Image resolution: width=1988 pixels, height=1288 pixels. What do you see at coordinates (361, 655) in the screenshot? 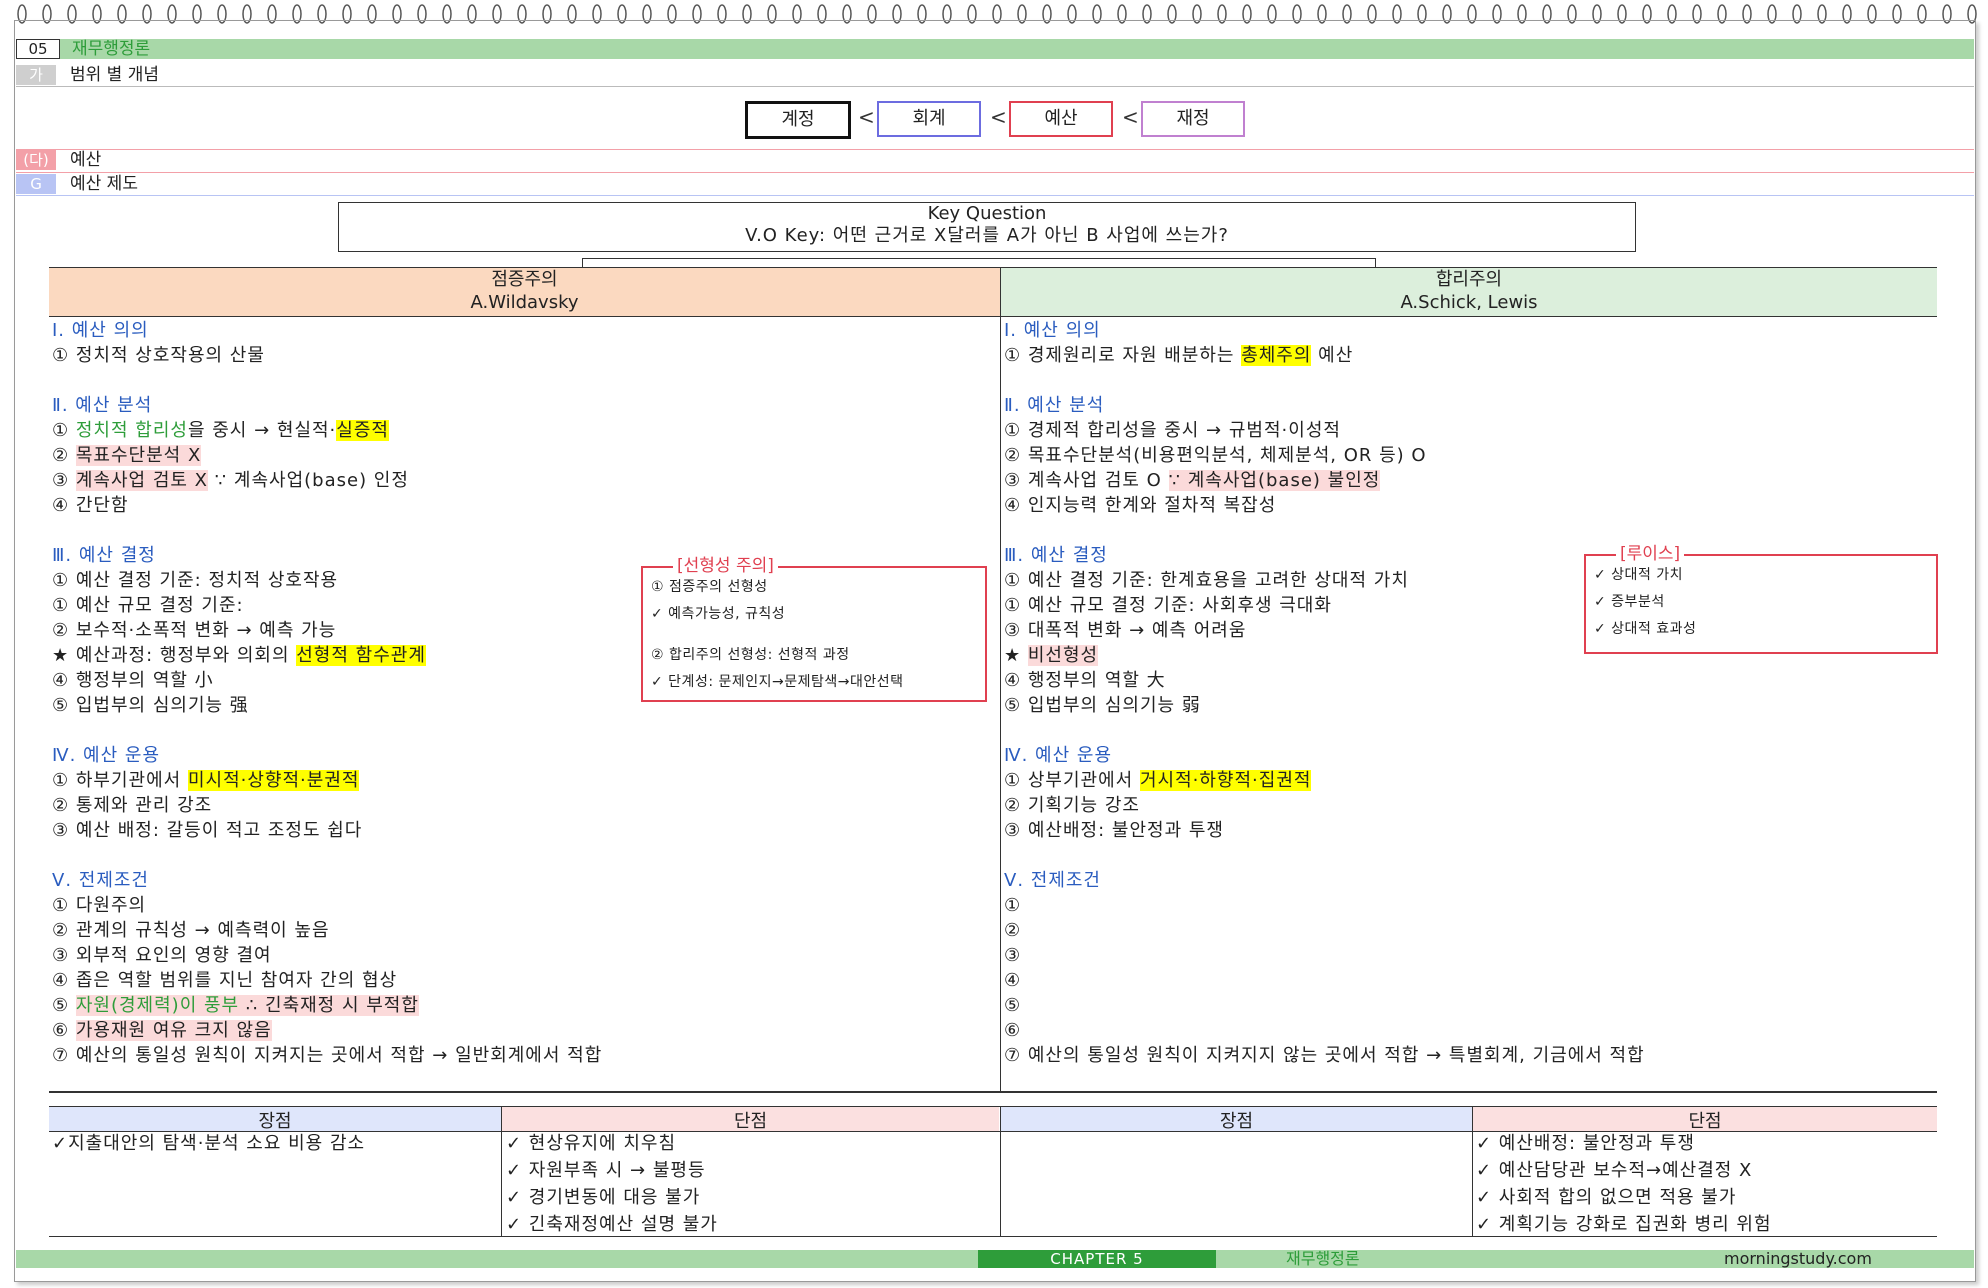
I see `text-run: 선형적 함수관계` at bounding box center [361, 655].